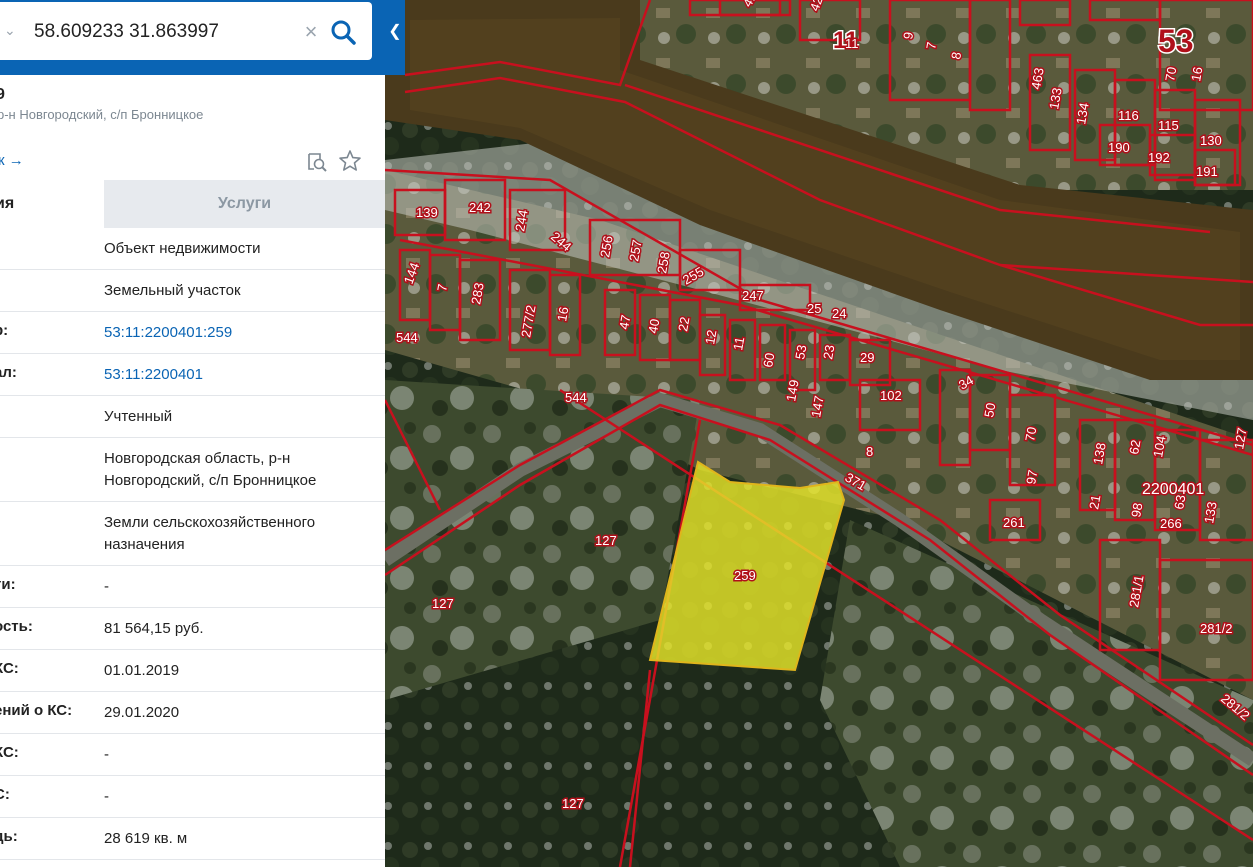  I want to click on plot-number-label: 53, so click(800, 352).